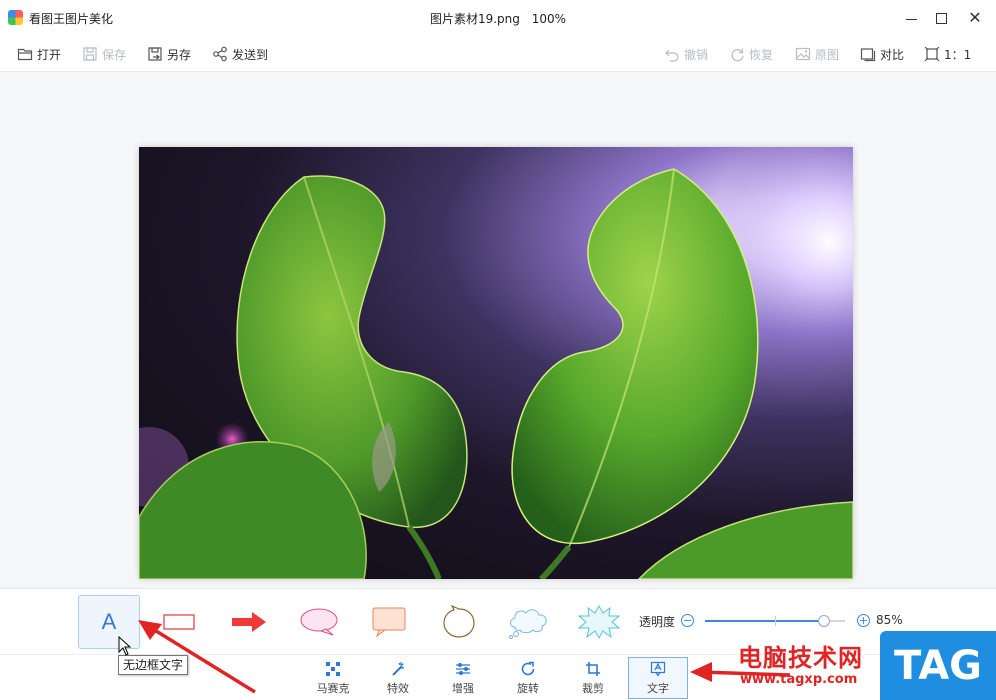  I want to click on save-button: 保存, so click(104, 54).